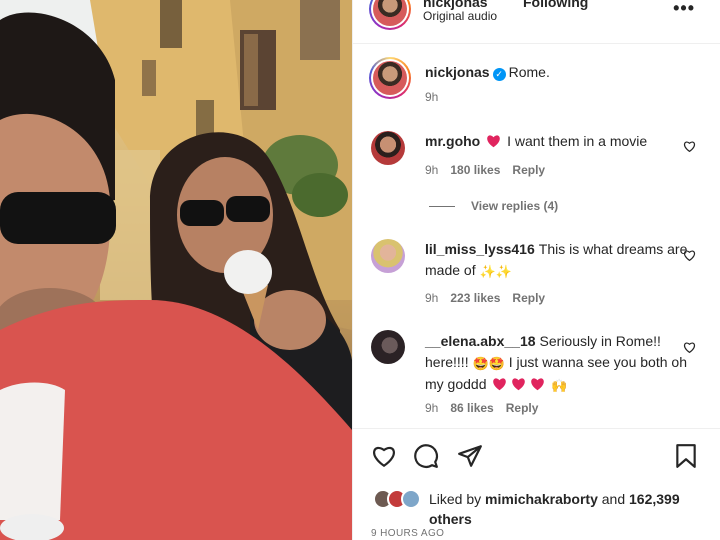  Describe the element at coordinates (470, 456) in the screenshot. I see `share-icon` at that location.